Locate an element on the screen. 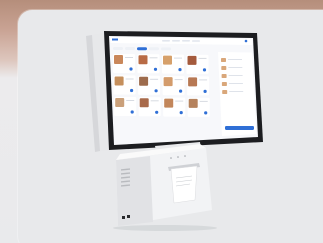 Image resolution: width=323 pixels, height=243 pixels. base-side is located at coordinates (134, 191).